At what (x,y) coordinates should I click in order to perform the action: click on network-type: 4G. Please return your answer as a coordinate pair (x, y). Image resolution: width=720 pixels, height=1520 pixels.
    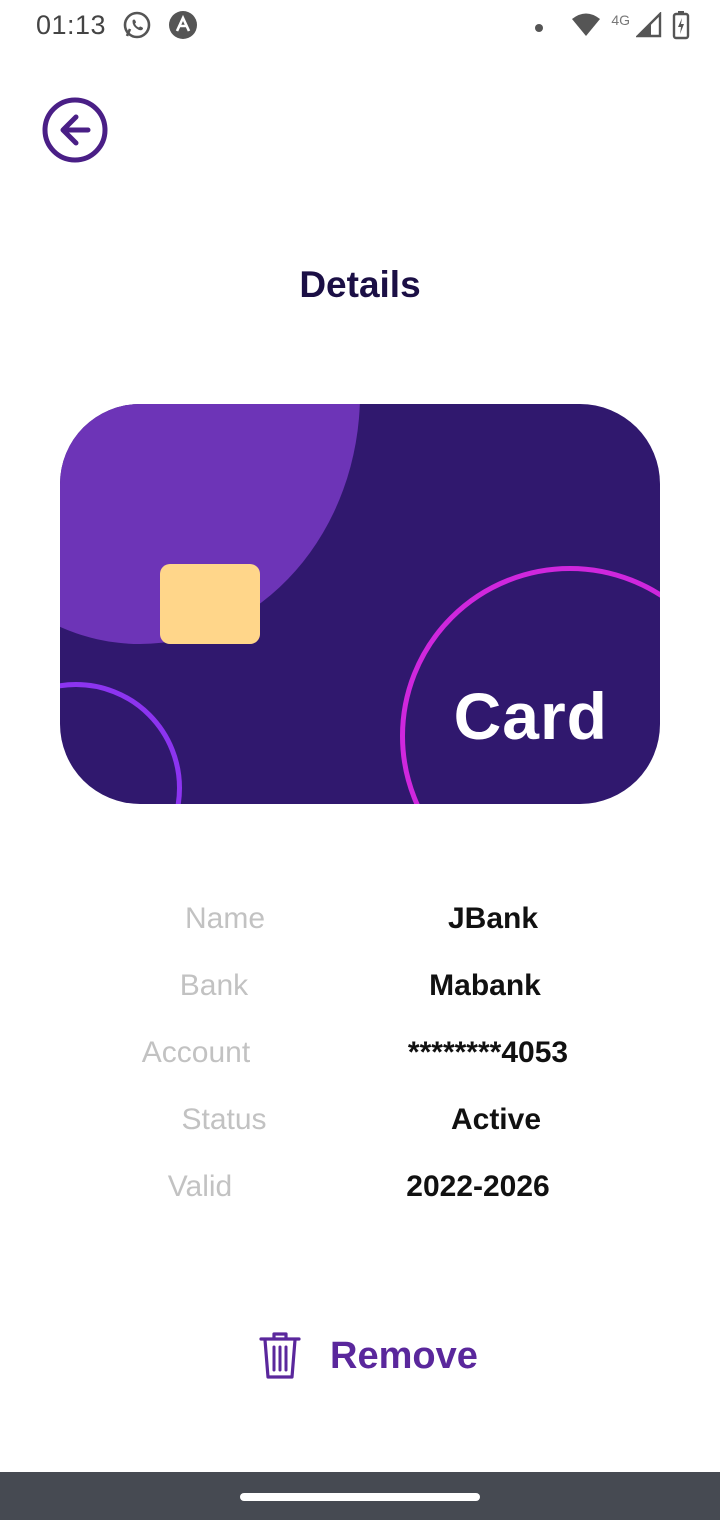
    Looking at the image, I should click on (620, 19).